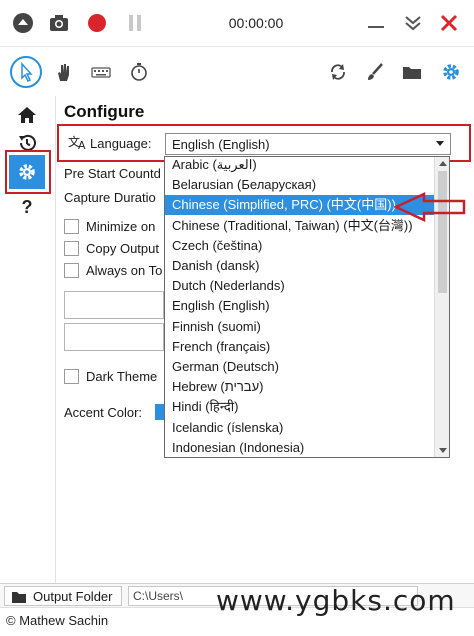 This screenshot has height=636, width=474. Describe the element at coordinates (124, 270) in the screenshot. I see `always-on-top-label: Always on To` at that location.